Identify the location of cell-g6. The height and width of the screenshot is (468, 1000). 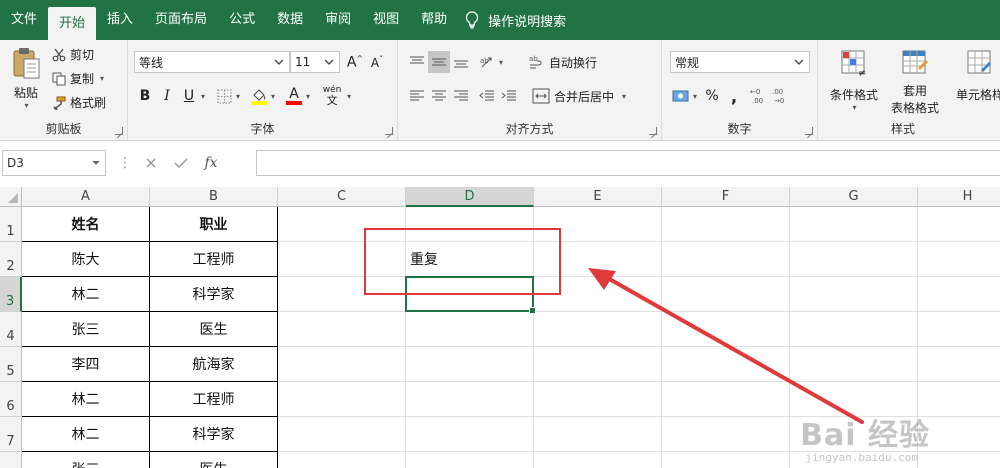
(854, 399).